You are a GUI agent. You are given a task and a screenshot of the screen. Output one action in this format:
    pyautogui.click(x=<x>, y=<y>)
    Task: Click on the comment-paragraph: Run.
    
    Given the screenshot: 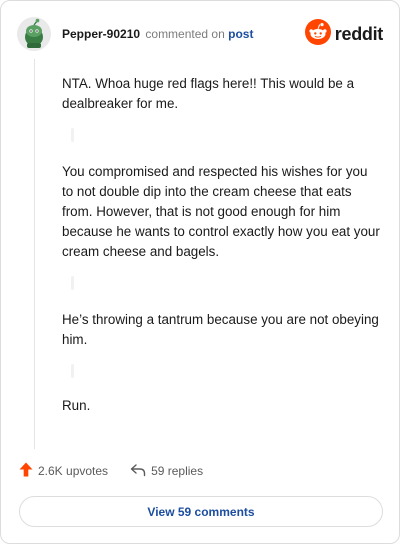 What is the action you would take?
    pyautogui.click(x=76, y=405)
    